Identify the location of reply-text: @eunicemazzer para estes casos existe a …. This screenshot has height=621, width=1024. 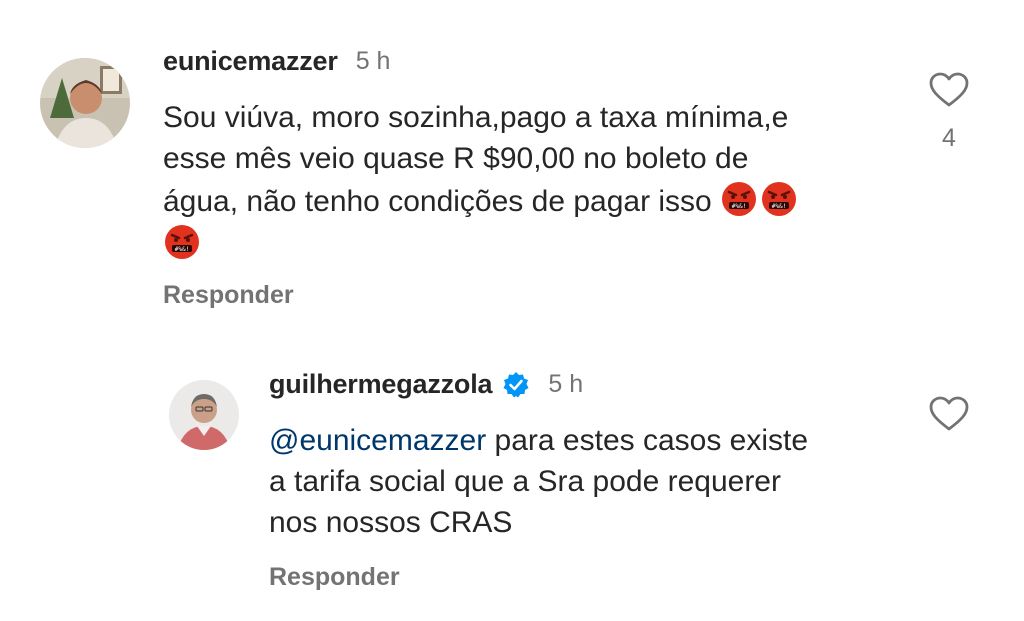
(538, 481).